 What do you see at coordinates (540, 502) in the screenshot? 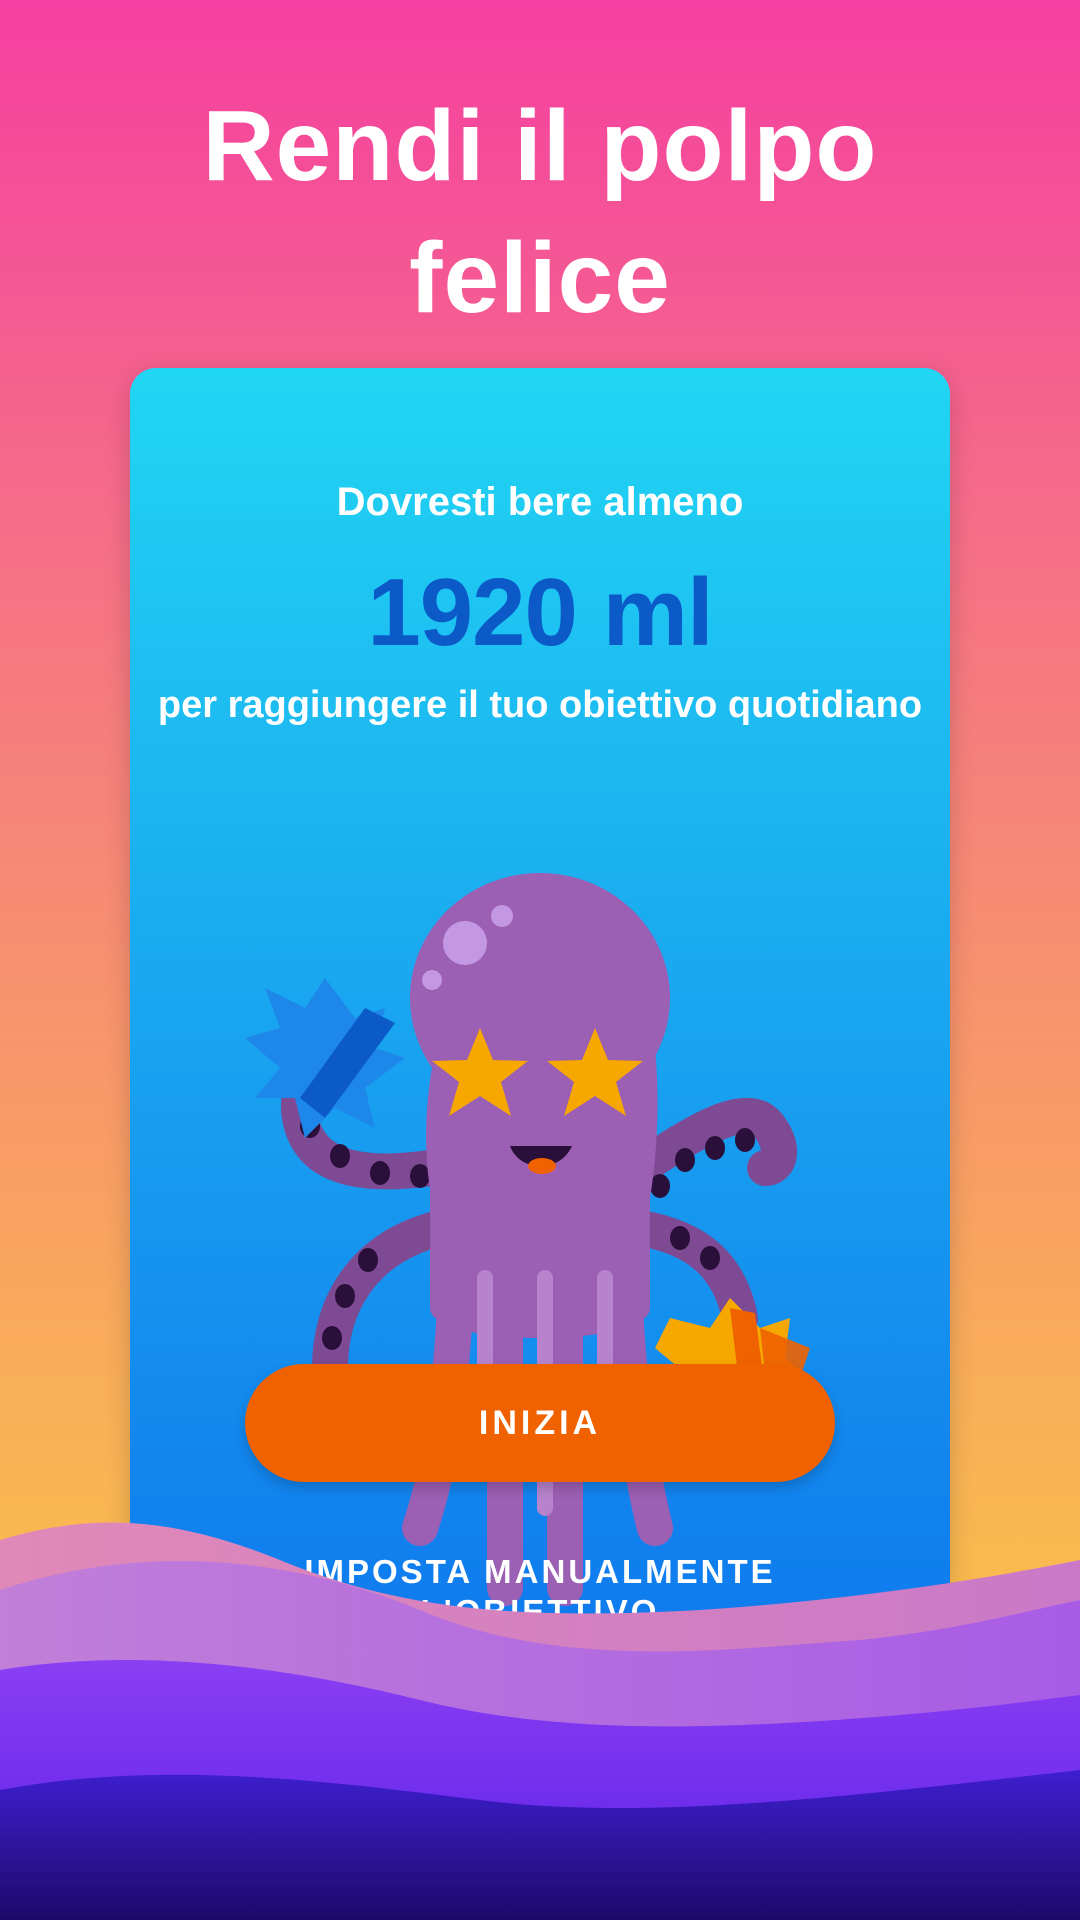
I see `goal-prefix-text: Dovresti bere almeno` at bounding box center [540, 502].